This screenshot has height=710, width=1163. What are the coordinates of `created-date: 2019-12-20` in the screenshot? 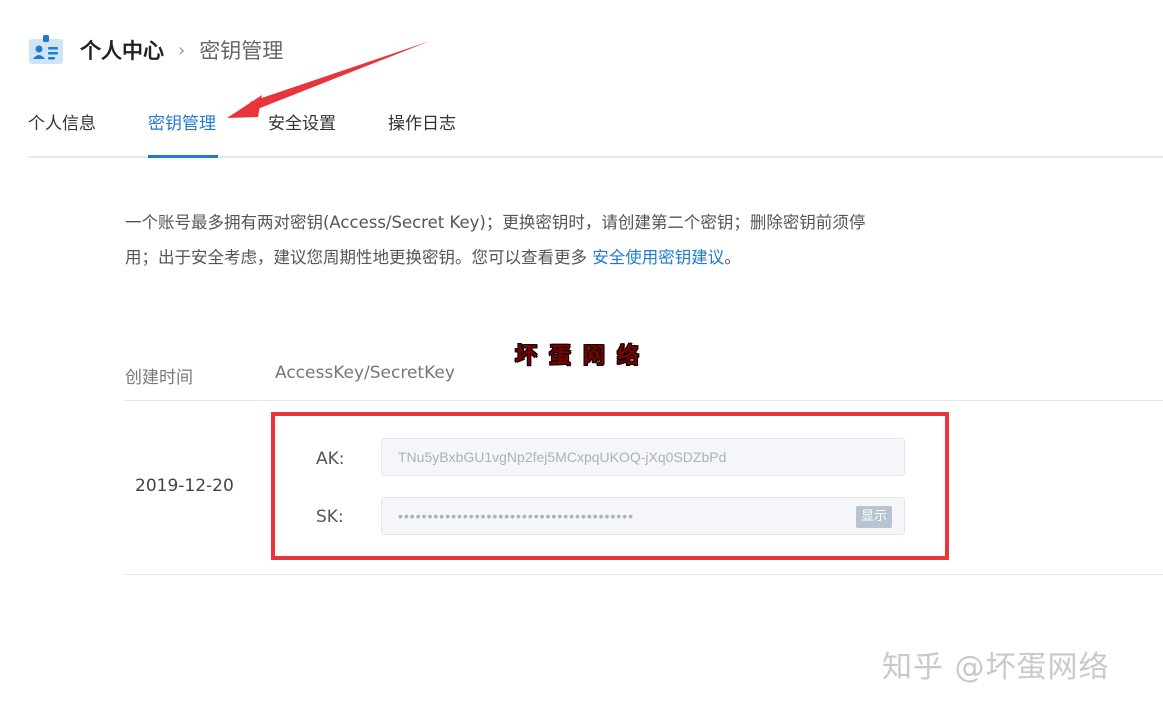 It's located at (184, 486).